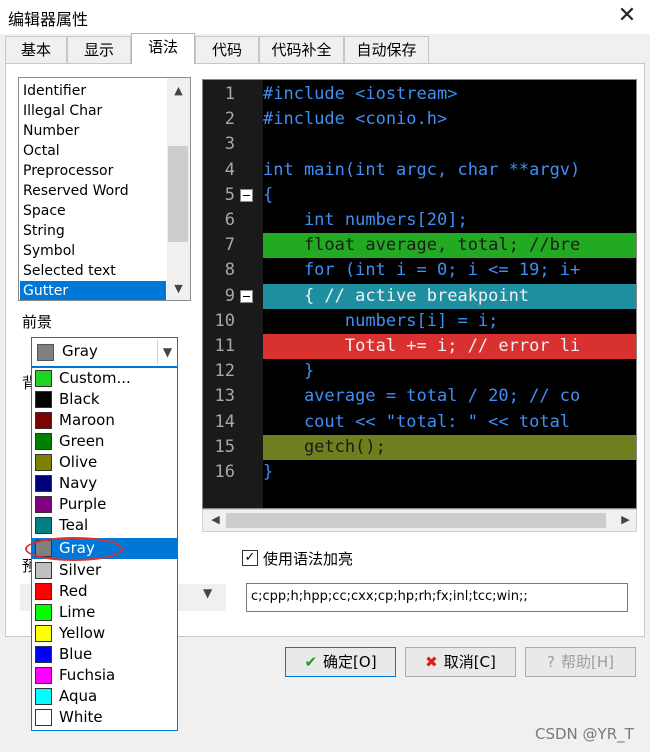 This screenshot has width=650, height=752. I want to click on list-item: Identifier, so click(54, 91).